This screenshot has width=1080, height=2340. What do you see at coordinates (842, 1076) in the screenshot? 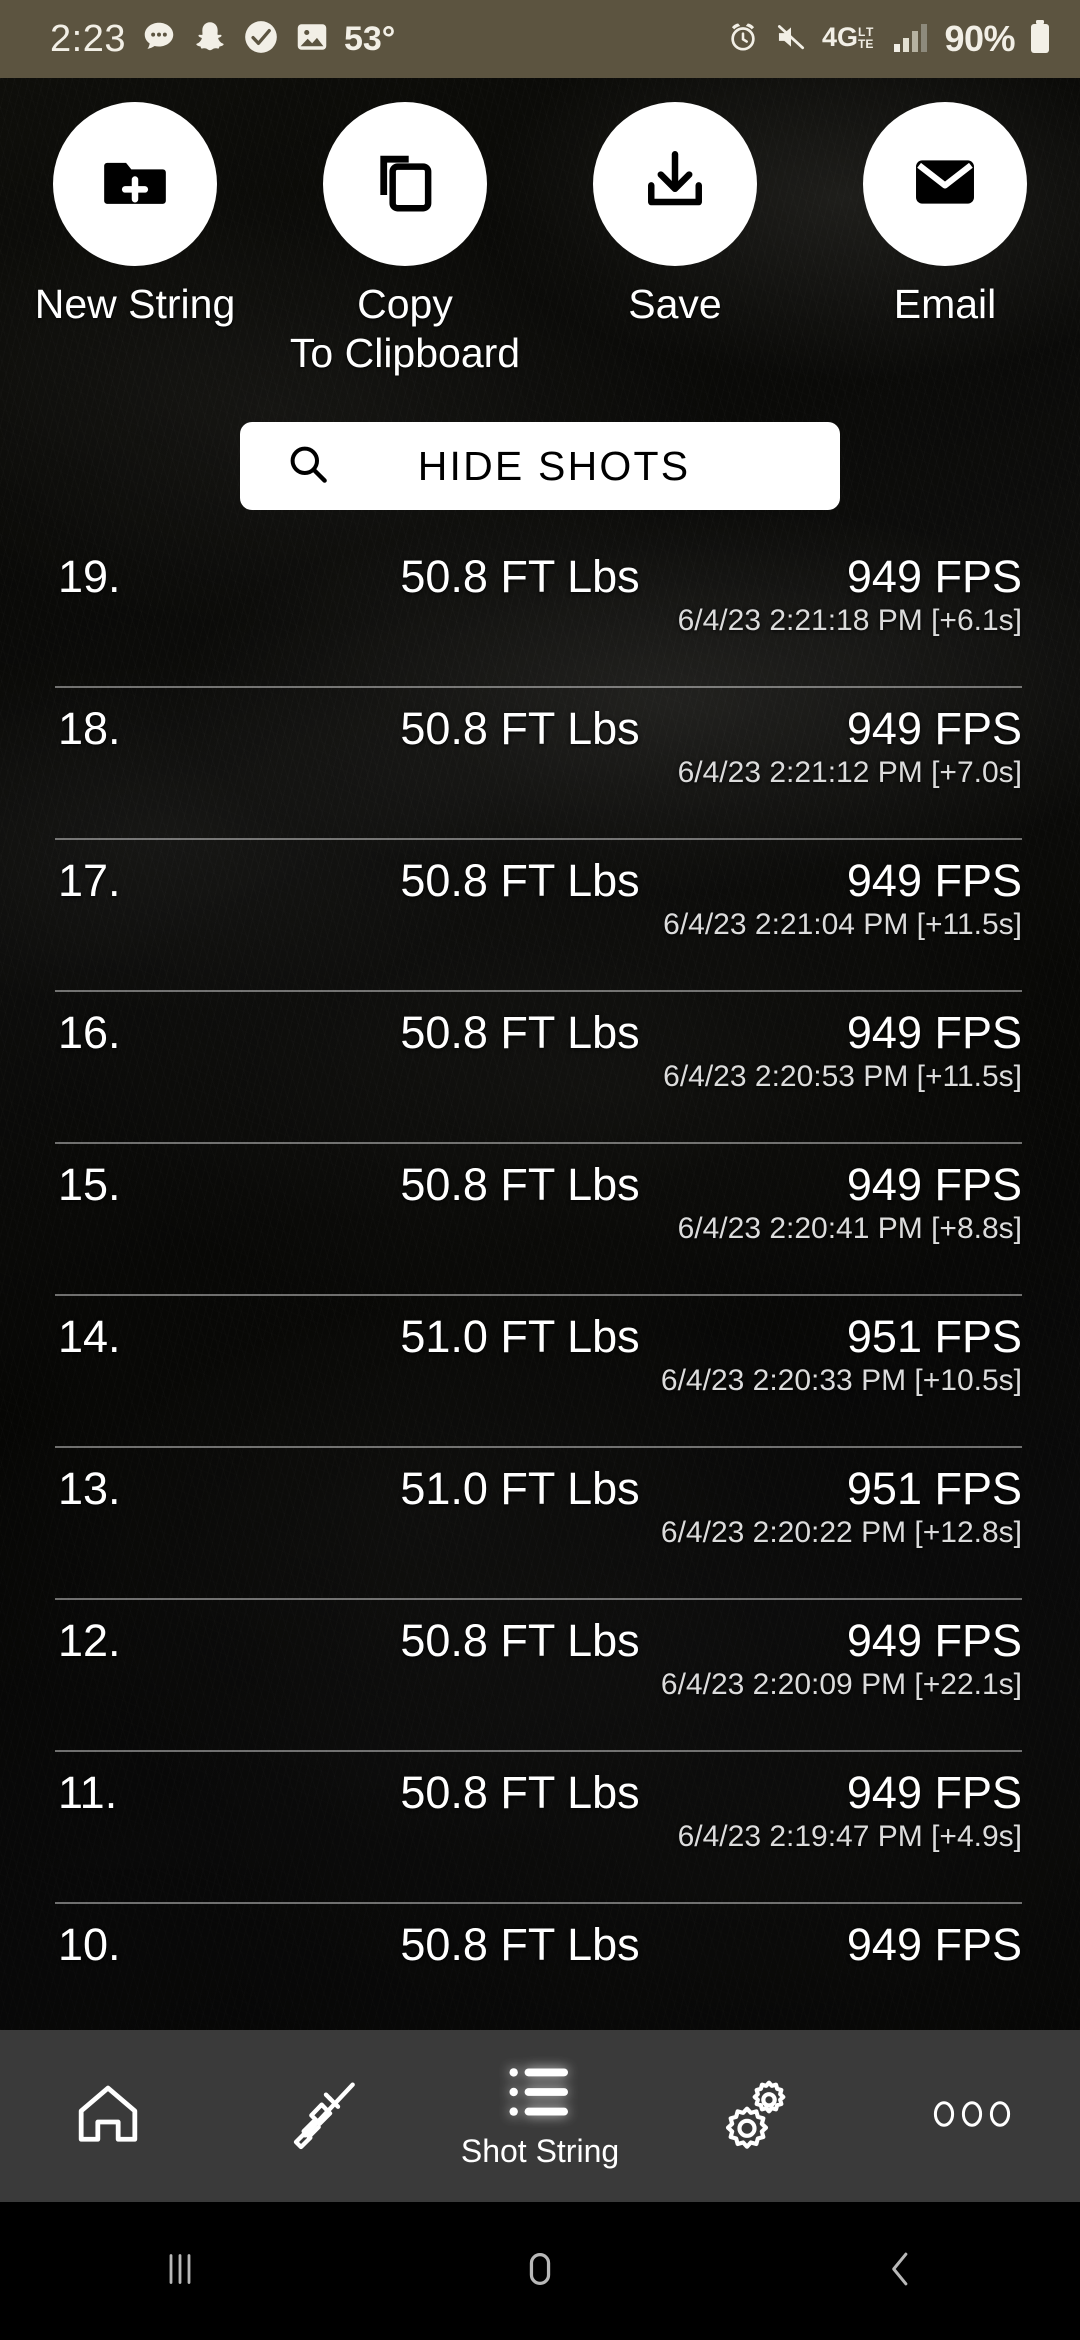
I see `shot-timestamp: 6/4/23 2:20:53 PM [+11.5s]` at bounding box center [842, 1076].